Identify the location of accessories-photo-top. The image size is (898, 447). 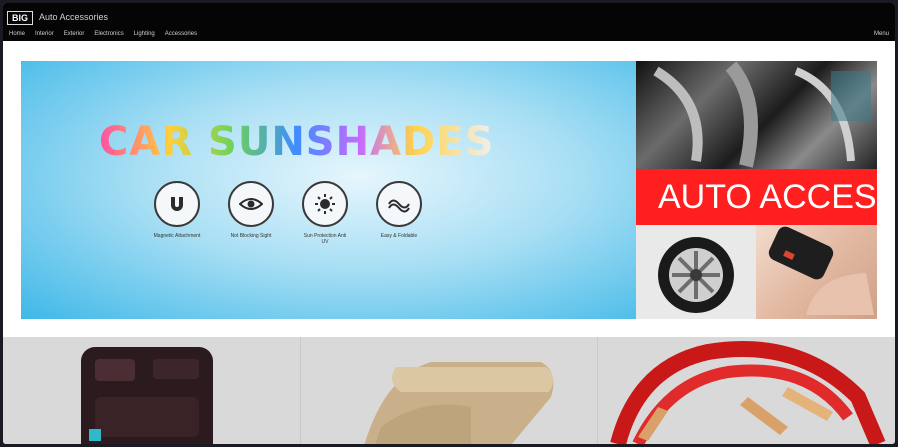
(756, 115).